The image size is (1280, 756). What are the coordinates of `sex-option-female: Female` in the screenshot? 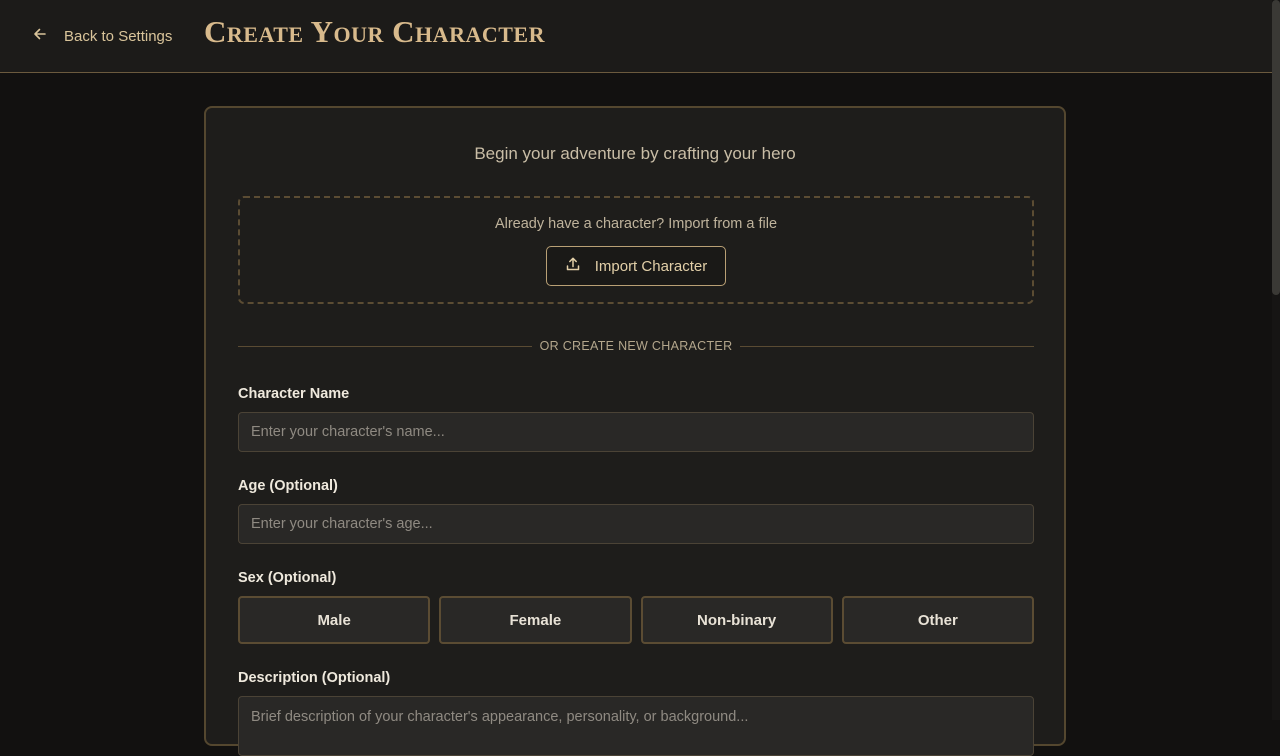 It's located at (535, 620).